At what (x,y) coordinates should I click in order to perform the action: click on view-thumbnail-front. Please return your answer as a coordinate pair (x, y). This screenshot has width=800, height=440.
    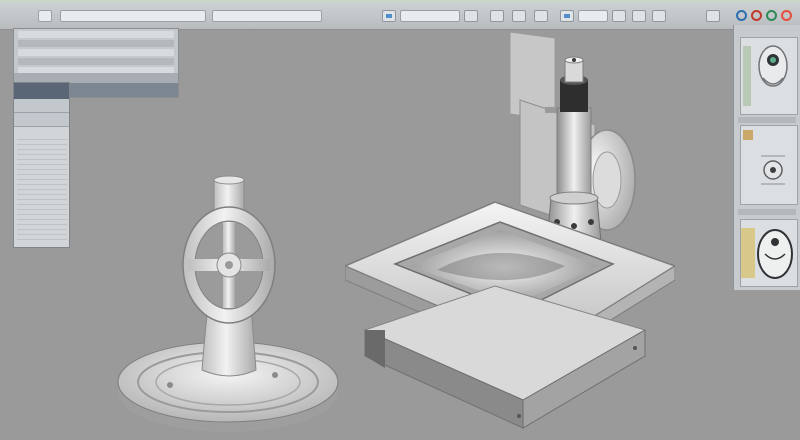
    Looking at the image, I should click on (769, 76).